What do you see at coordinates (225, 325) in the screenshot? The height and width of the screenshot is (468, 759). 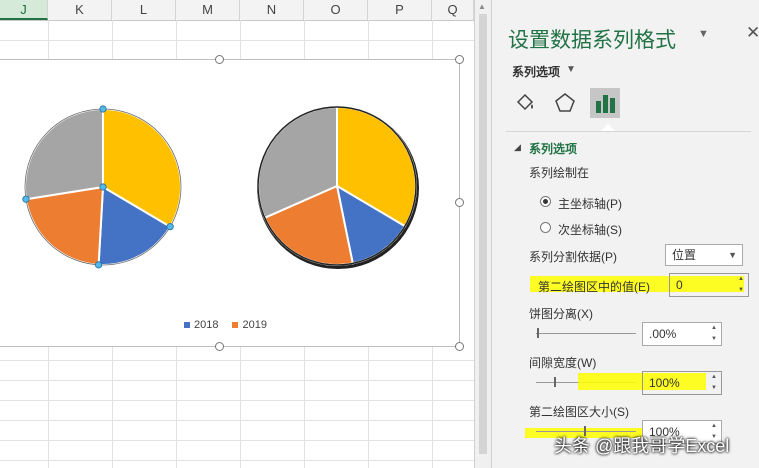 I see `chart-legend: 2018 2019` at bounding box center [225, 325].